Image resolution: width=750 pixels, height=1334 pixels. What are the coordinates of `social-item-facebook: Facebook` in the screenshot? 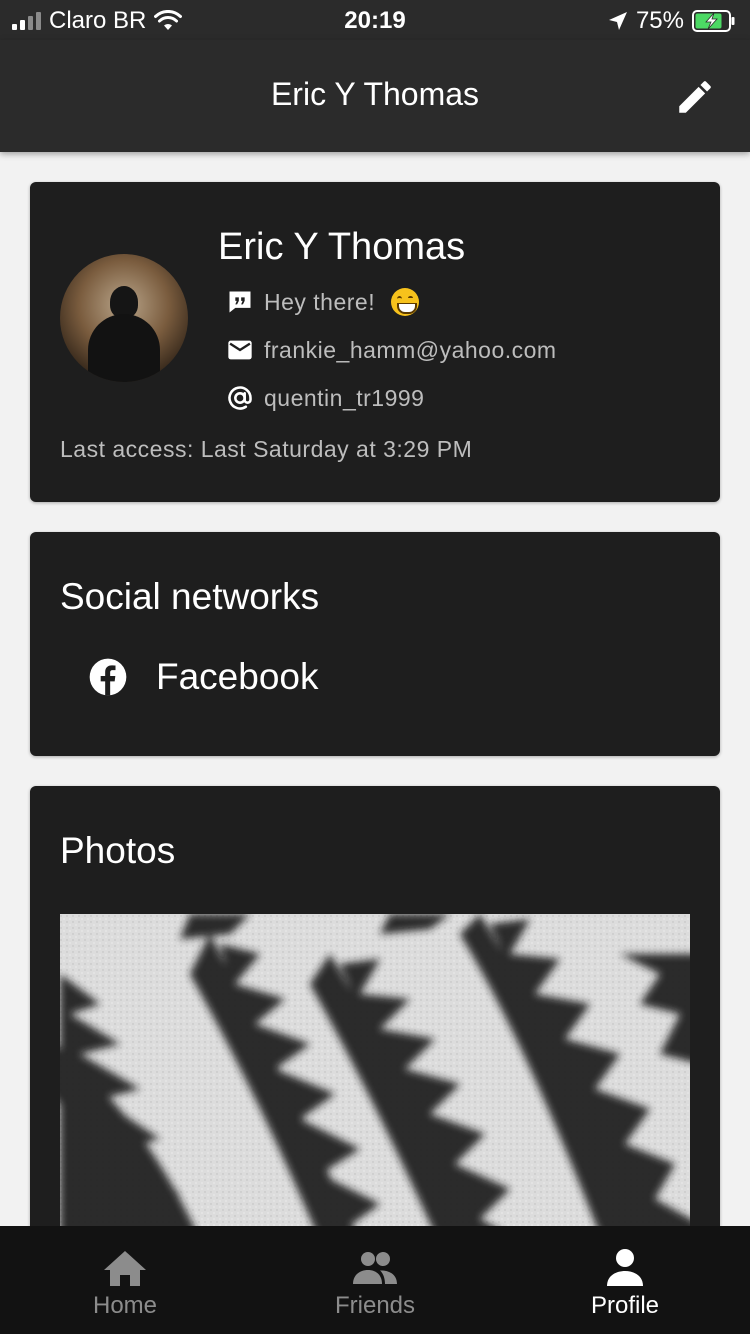 It's located at (203, 677).